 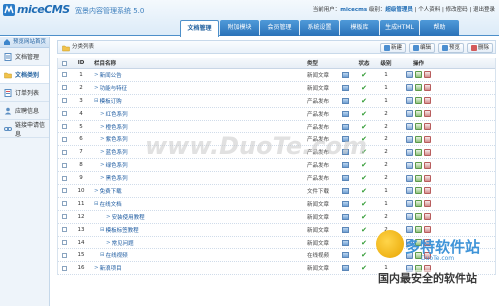 What do you see at coordinates (276, 75) in the screenshot?
I see `table-row: 1 > 新闻公告 新闻文章 ✔ 1` at bounding box center [276, 75].